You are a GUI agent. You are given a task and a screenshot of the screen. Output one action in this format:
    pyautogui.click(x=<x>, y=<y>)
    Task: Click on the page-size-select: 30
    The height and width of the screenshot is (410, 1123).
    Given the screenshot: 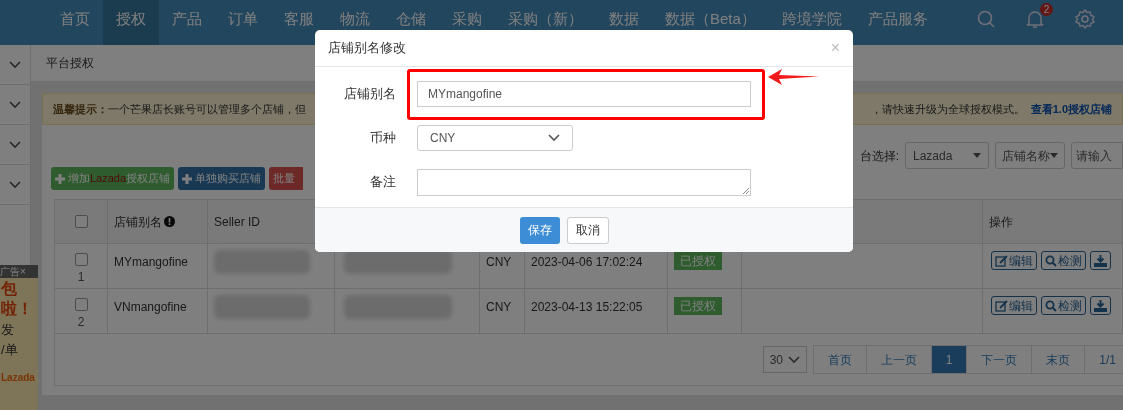 What is the action you would take?
    pyautogui.click(x=784, y=359)
    